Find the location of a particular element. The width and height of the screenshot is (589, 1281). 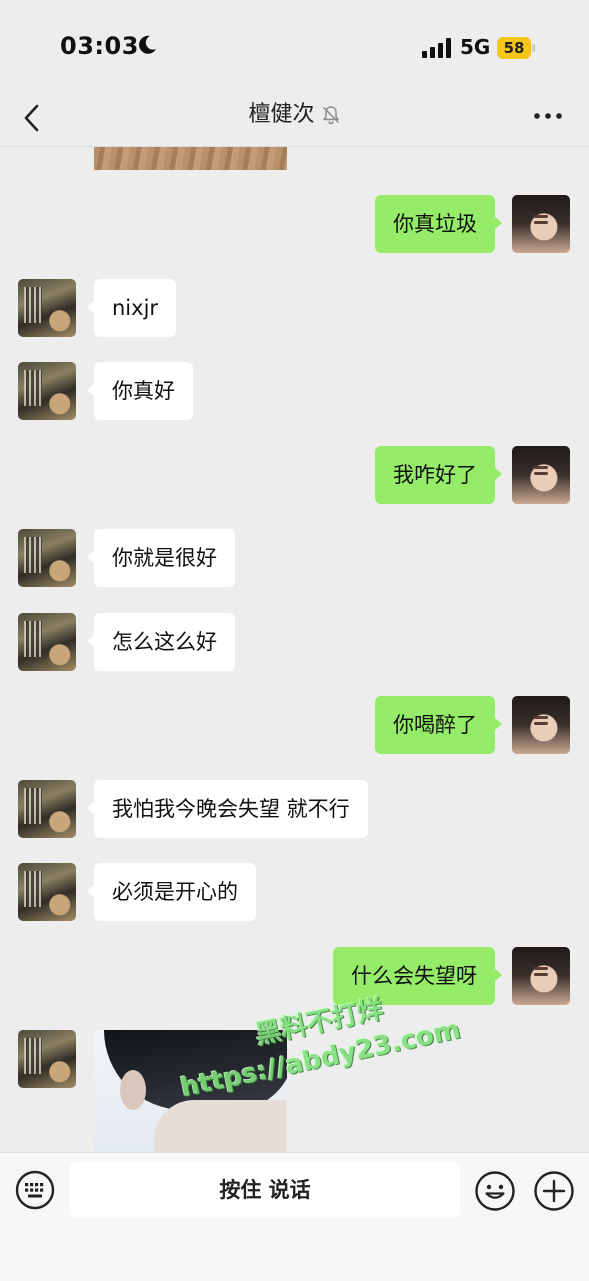

message-bubble-incoming: nixjr is located at coordinates (131, 308).